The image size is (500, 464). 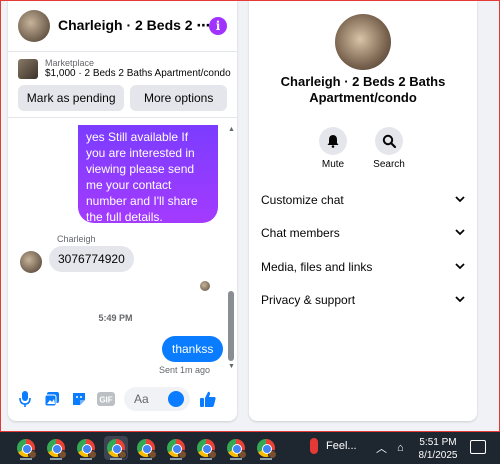 What do you see at coordinates (133, 25) in the screenshot?
I see `chat-title: Charleigh · 2 Beds 2 ⋯` at bounding box center [133, 25].